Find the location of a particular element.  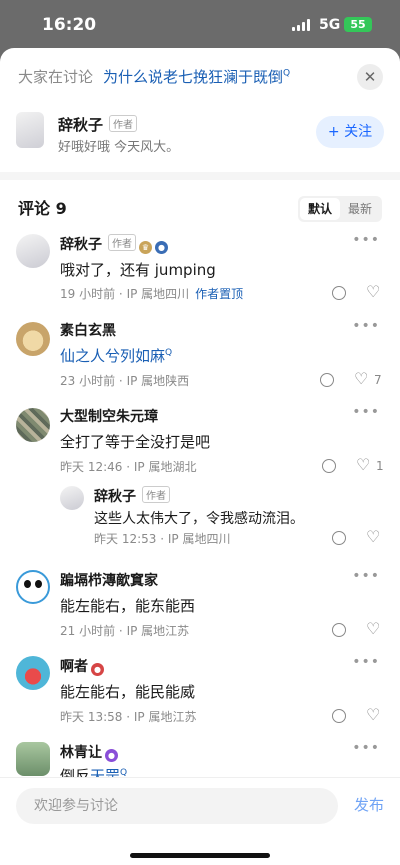

comment-time: 21 小时前 is located at coordinates (88, 631).